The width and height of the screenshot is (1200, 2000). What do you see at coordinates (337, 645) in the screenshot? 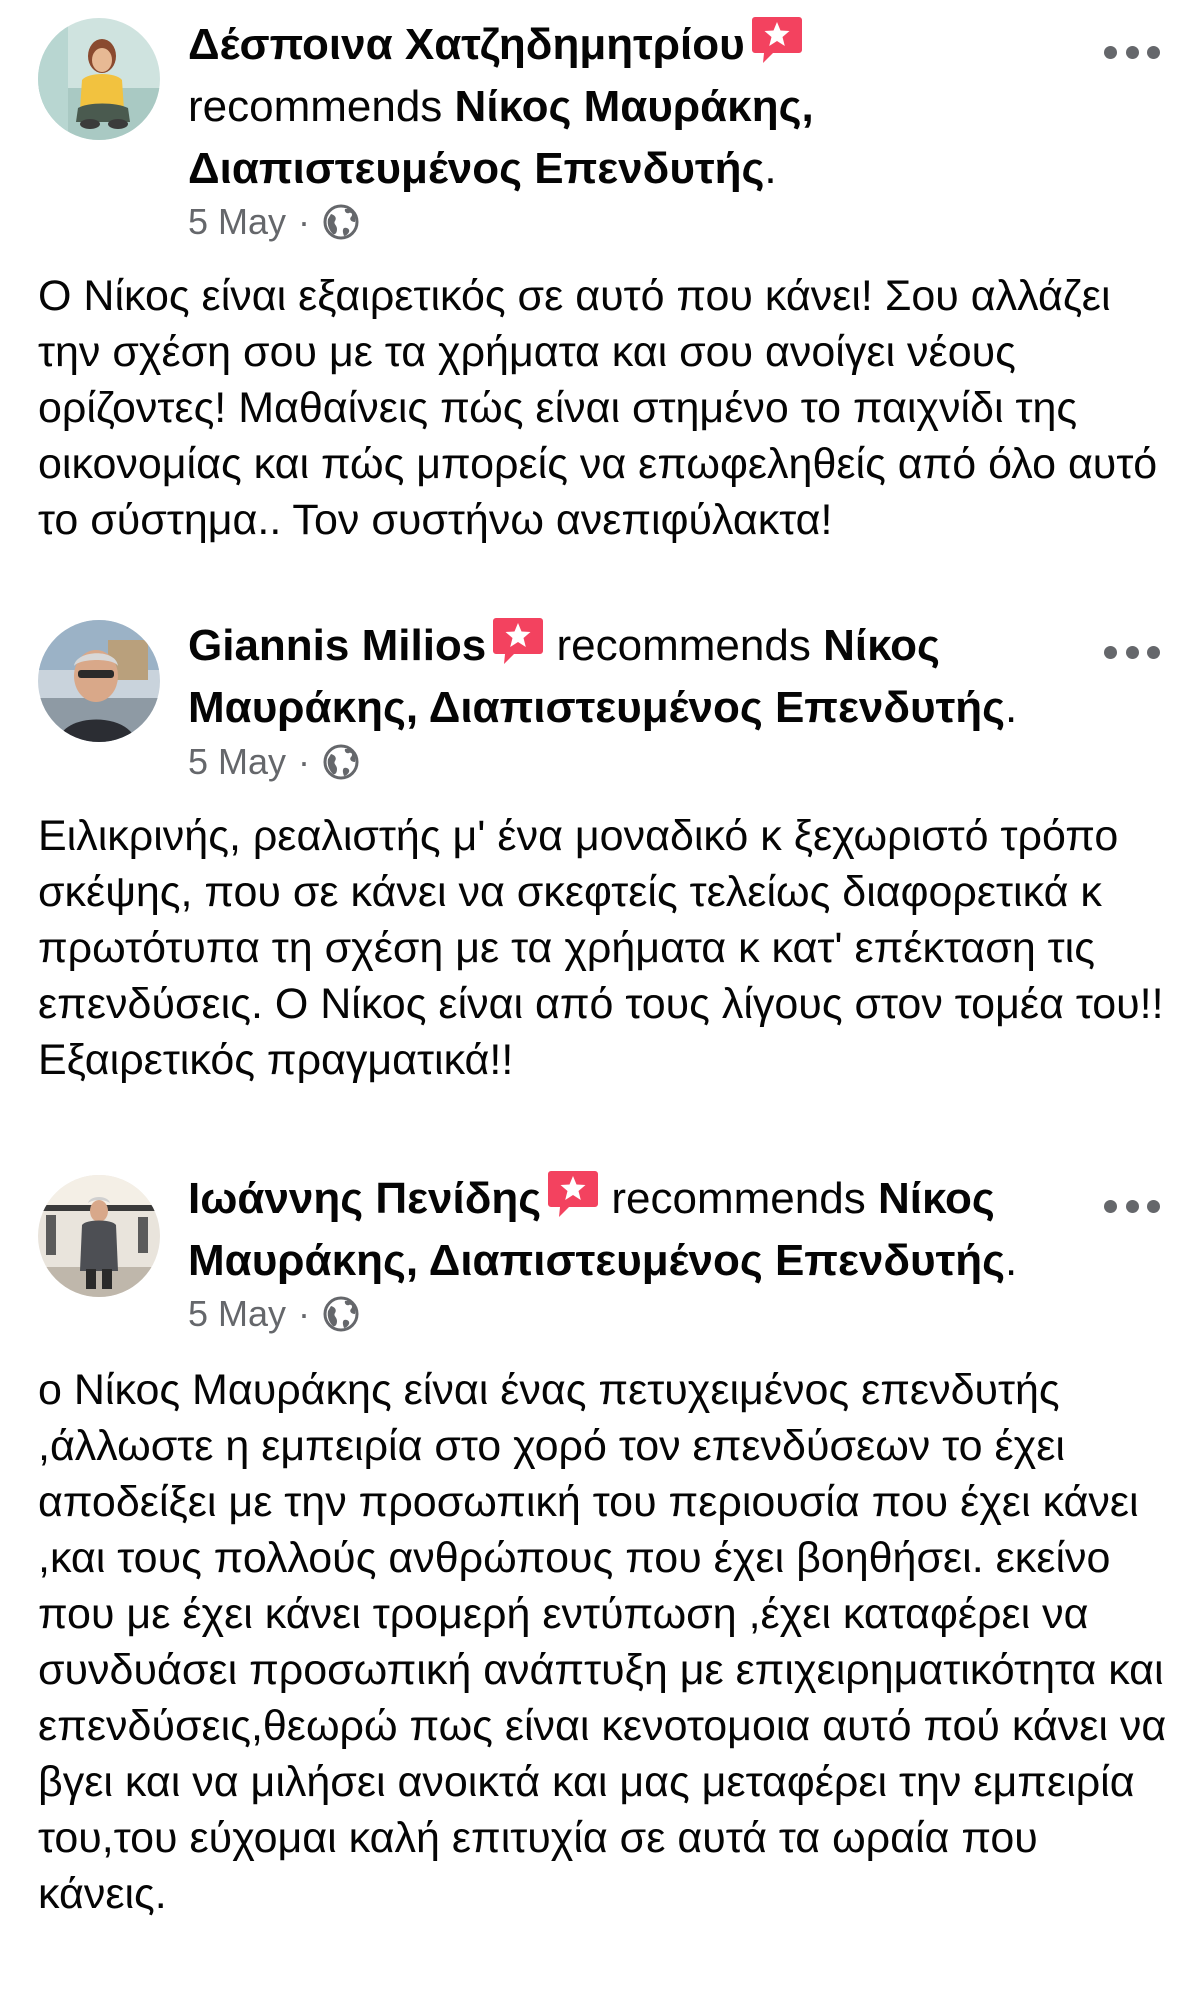
I see `author-name: Giannis Milios` at bounding box center [337, 645].